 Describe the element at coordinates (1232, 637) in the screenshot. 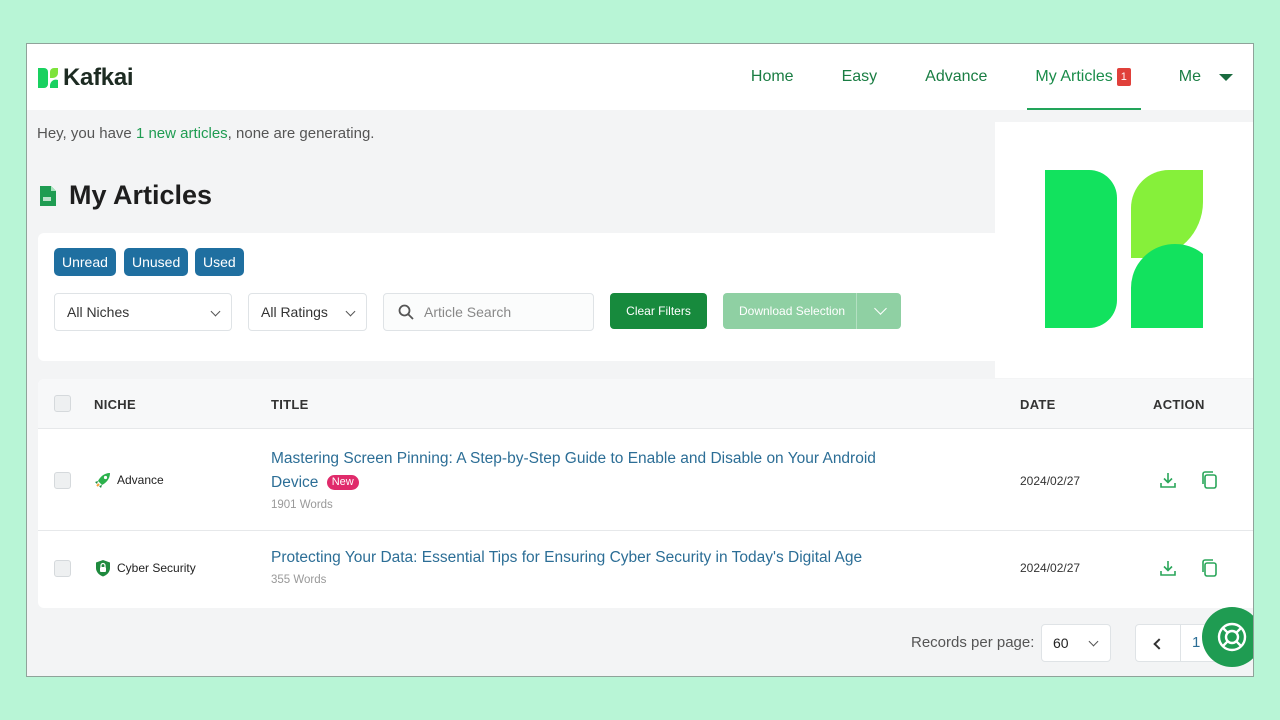

I see `lifebuoy-icon` at that location.